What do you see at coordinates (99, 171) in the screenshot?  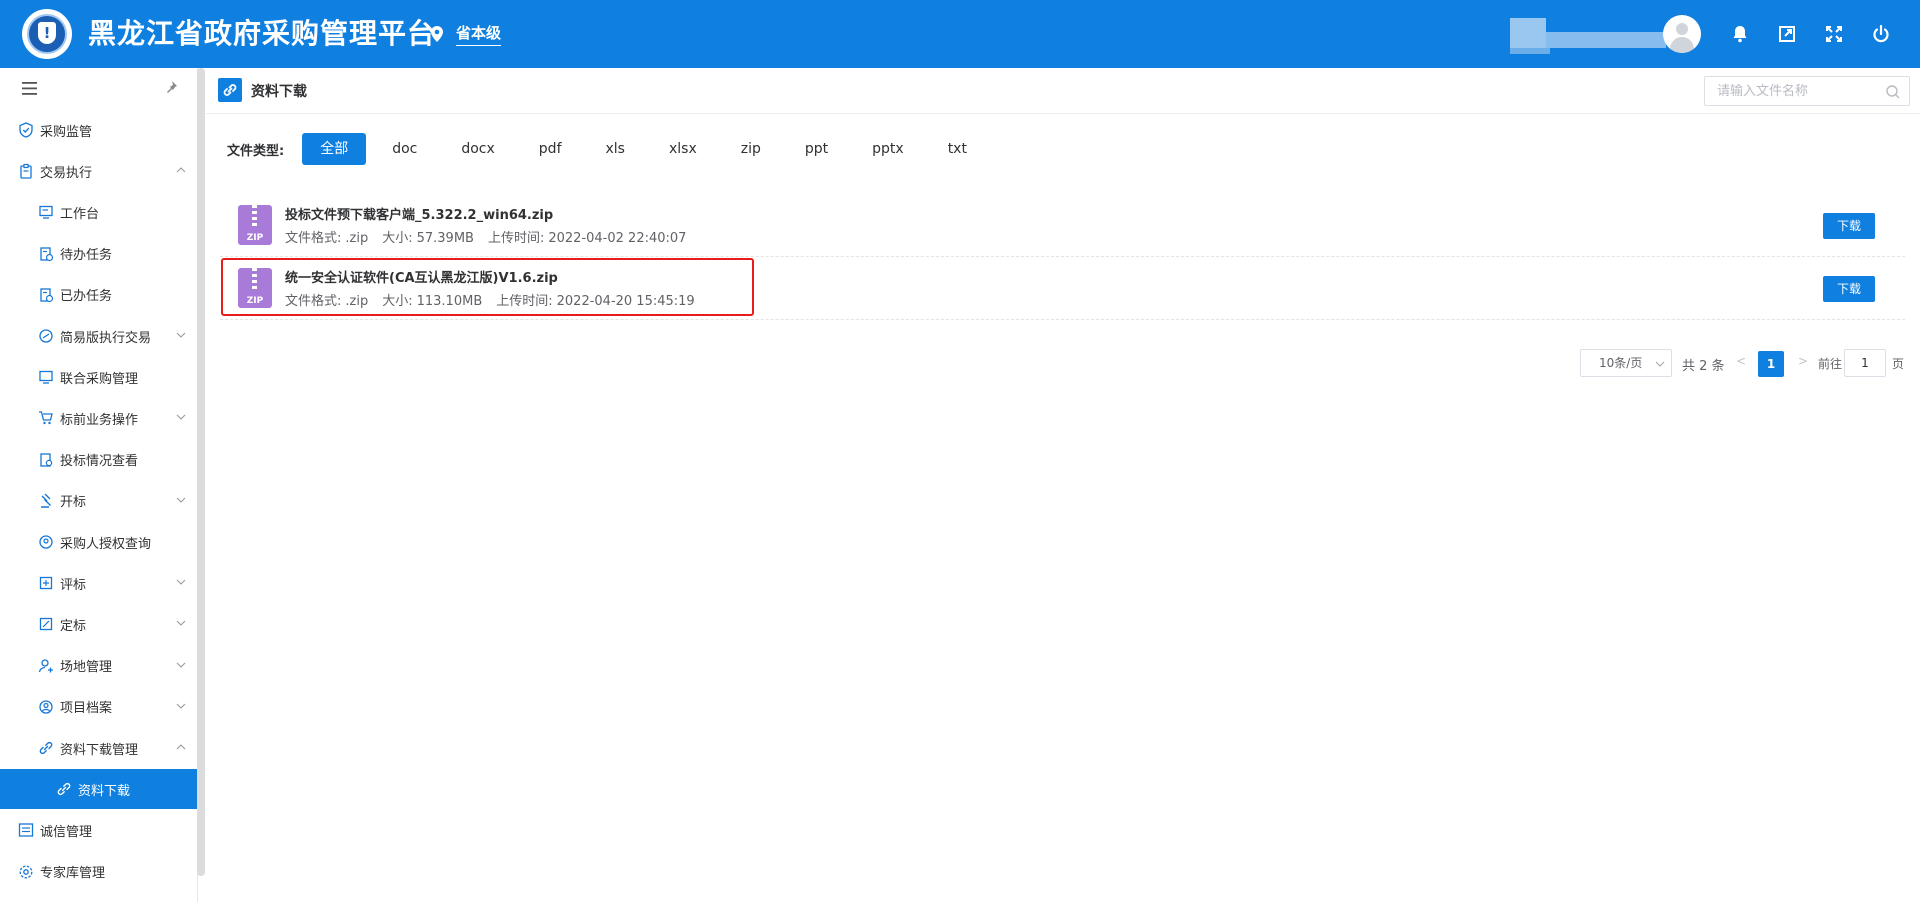 I see `sidebar-item-1: 交易执行` at bounding box center [99, 171].